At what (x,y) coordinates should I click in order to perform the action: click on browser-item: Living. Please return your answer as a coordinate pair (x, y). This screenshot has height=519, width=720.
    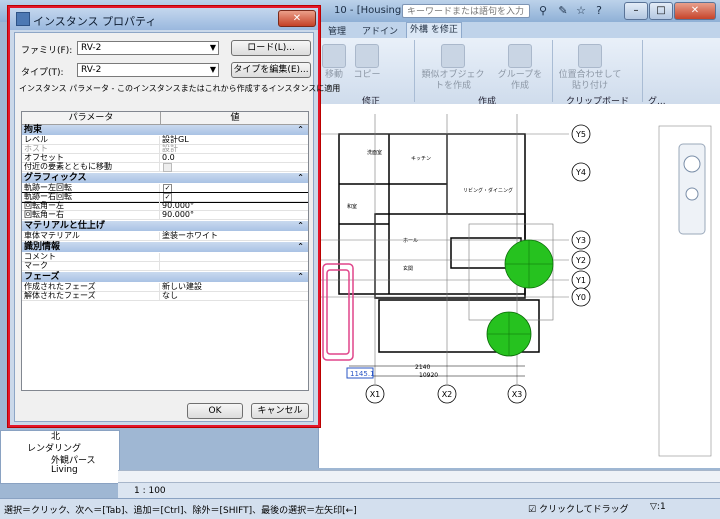
    Looking at the image, I should click on (64, 470).